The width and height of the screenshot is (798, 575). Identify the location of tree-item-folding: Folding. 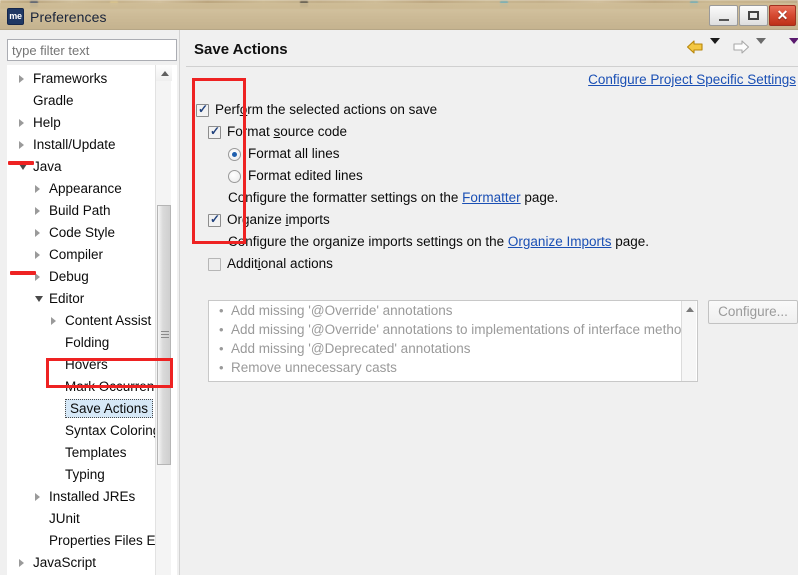
(83, 343).